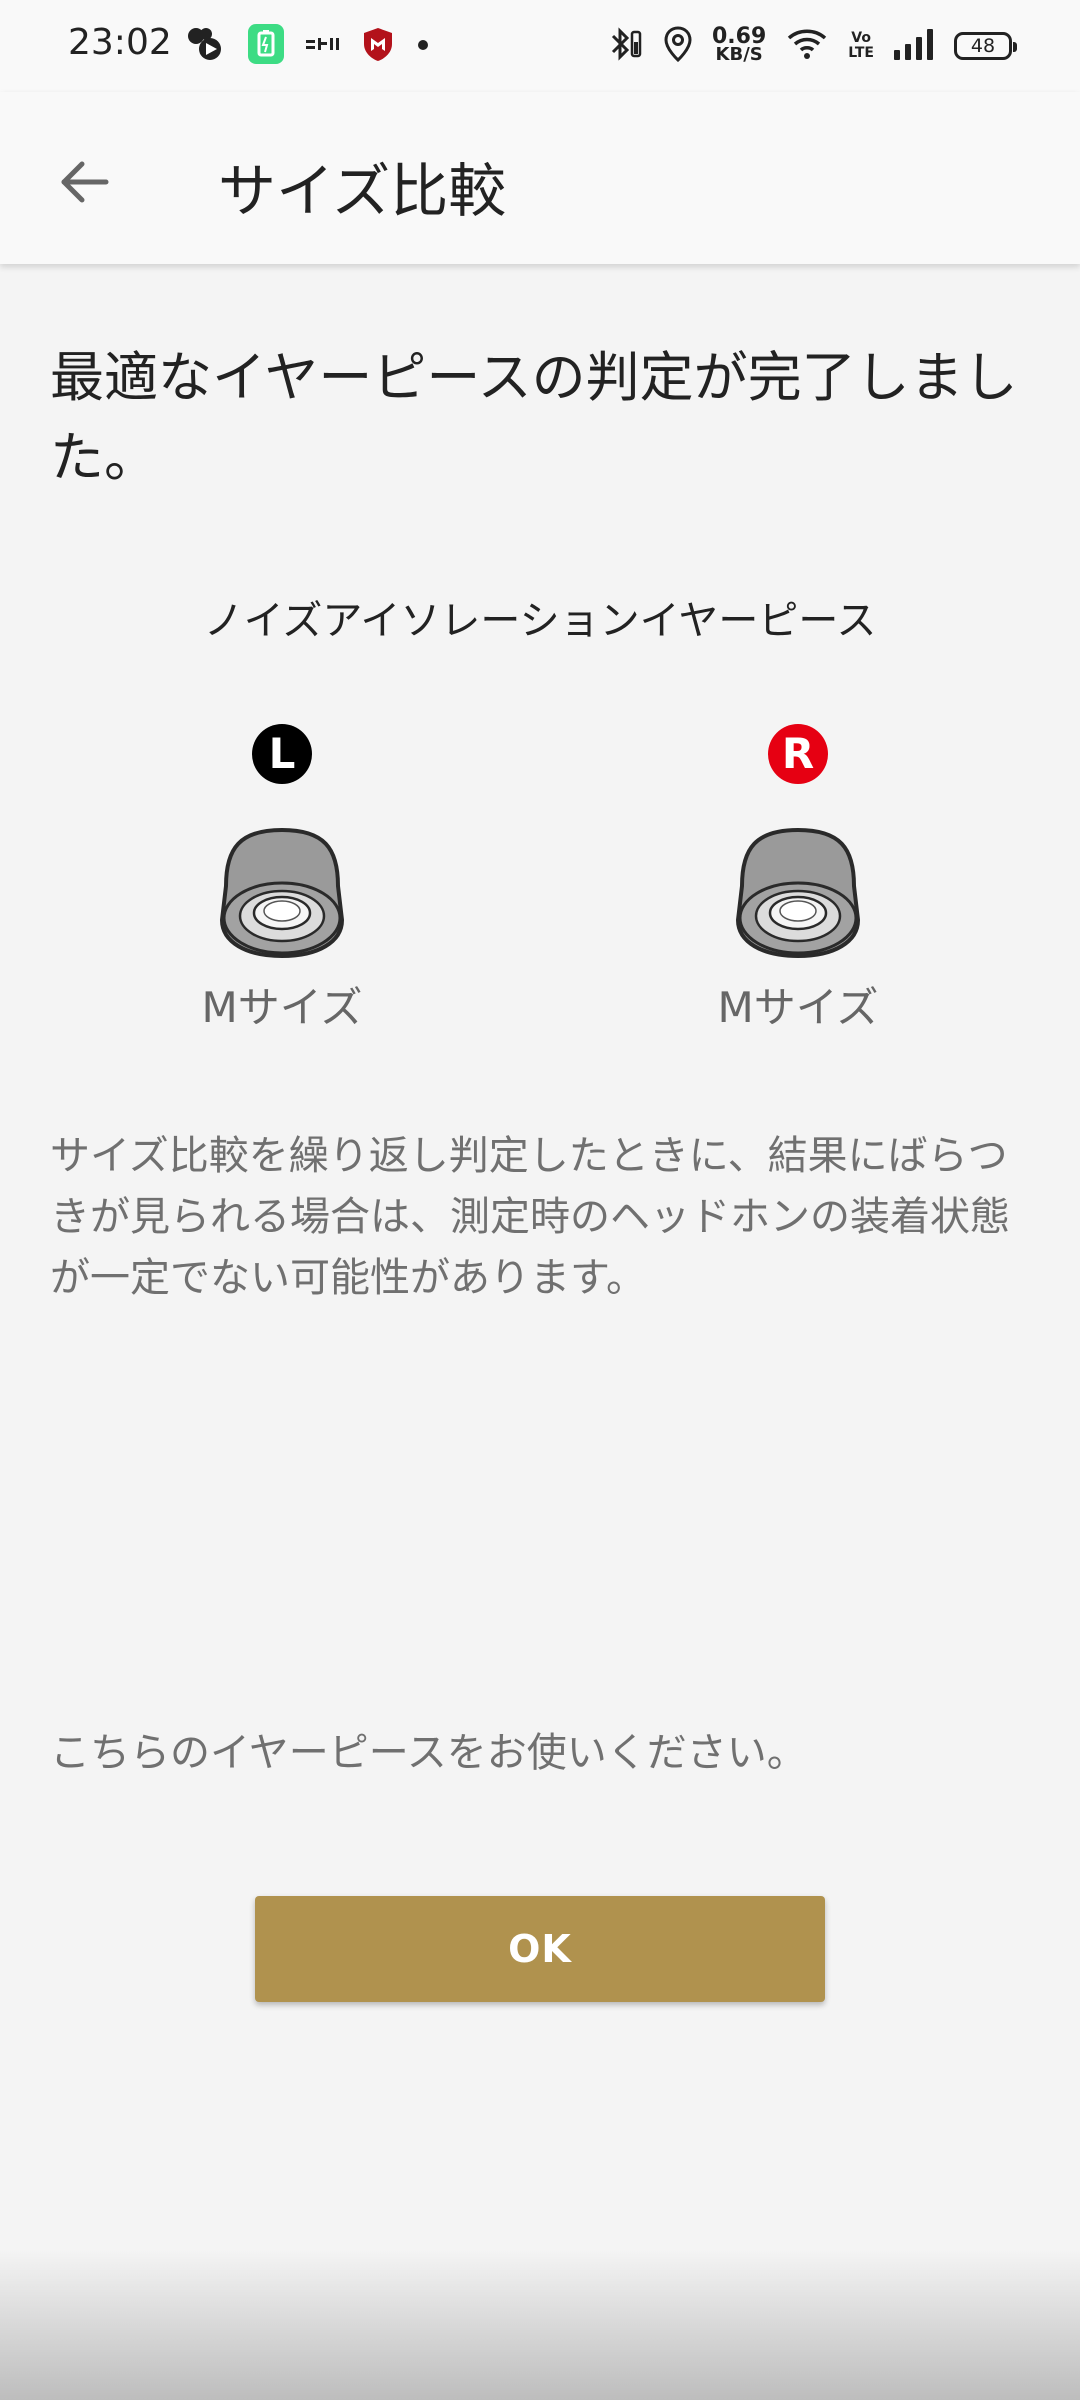 The width and height of the screenshot is (1080, 2400). What do you see at coordinates (282, 754) in the screenshot?
I see `left-ear-badge: L` at bounding box center [282, 754].